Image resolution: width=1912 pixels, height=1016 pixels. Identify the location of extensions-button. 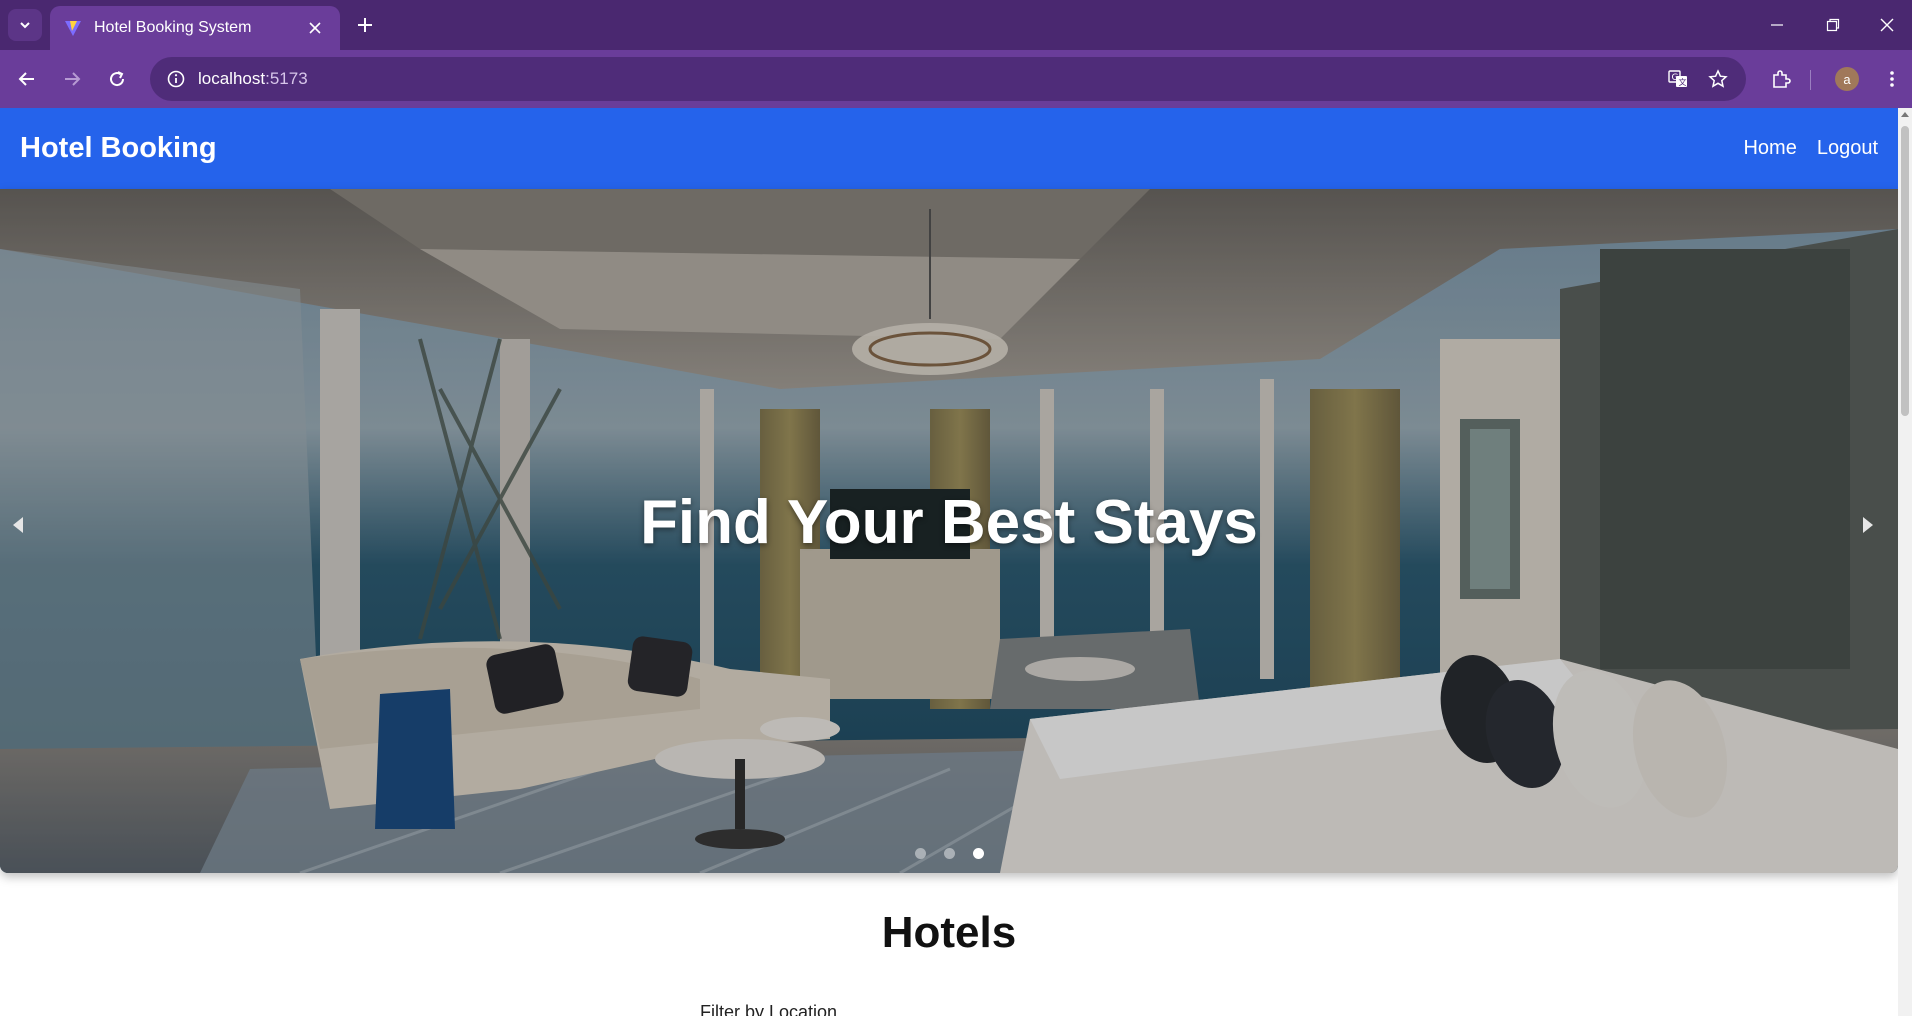
(1781, 79).